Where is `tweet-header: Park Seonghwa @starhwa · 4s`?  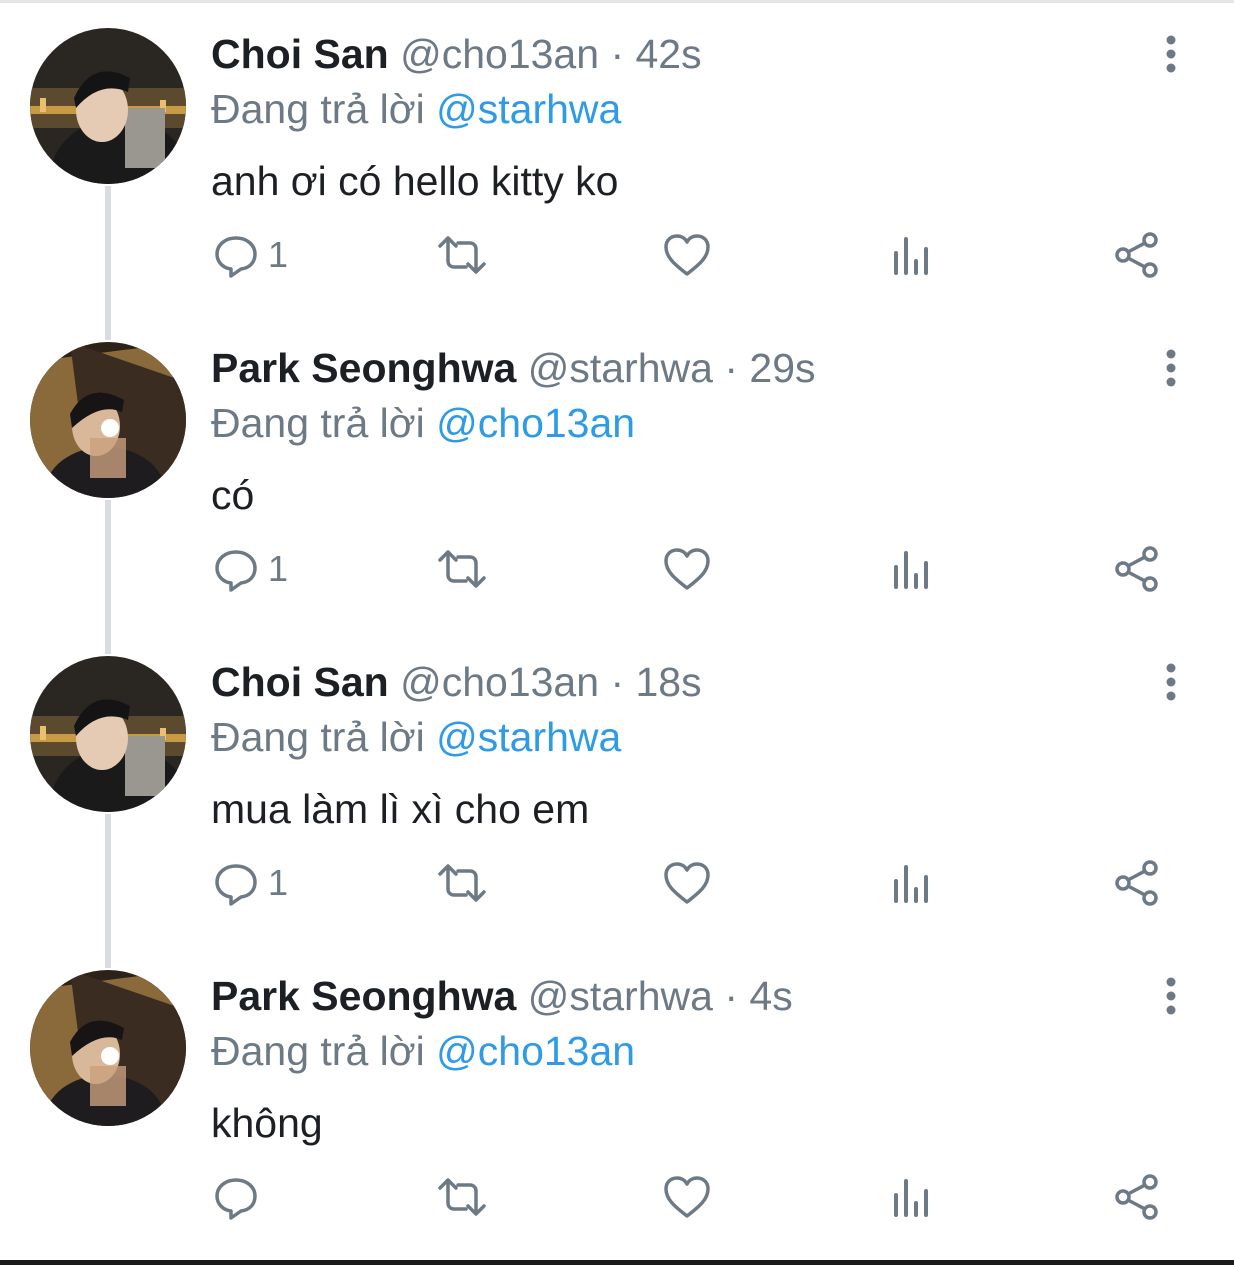 tweet-header: Park Seonghwa @starhwa · 4s is located at coordinates (502, 996).